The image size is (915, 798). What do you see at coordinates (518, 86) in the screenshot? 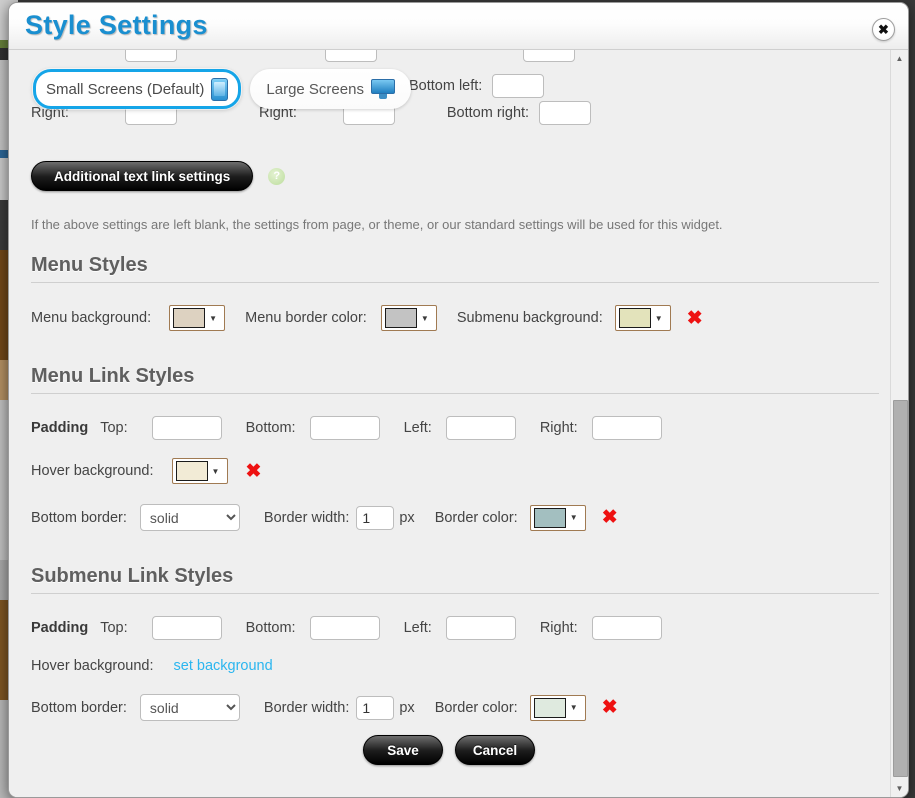
I see `bottom-left-input` at bounding box center [518, 86].